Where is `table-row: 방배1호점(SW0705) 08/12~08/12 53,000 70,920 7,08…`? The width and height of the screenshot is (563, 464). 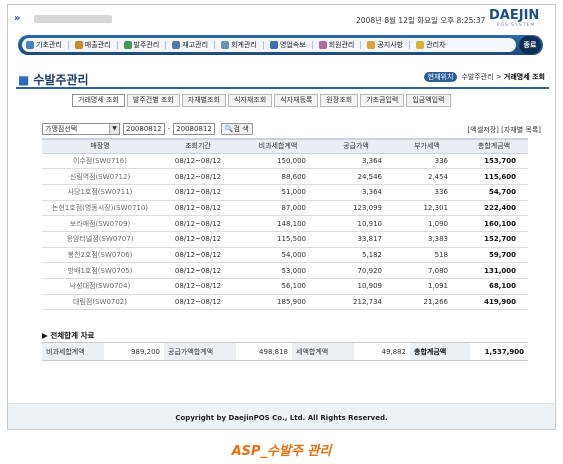
table-row: 방배1호점(SW0705) 08/12~08/12 53,000 70,920 7,08… is located at coordinates (285, 270).